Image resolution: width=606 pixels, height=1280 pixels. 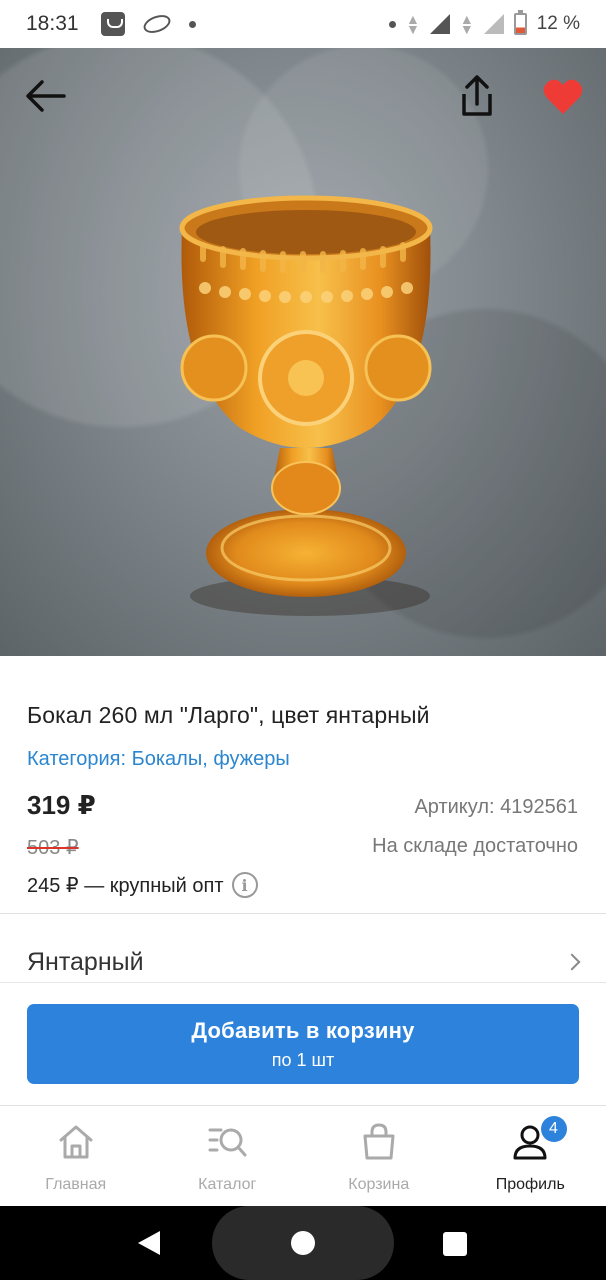 I want to click on battery-icon, so click(x=520, y=22).